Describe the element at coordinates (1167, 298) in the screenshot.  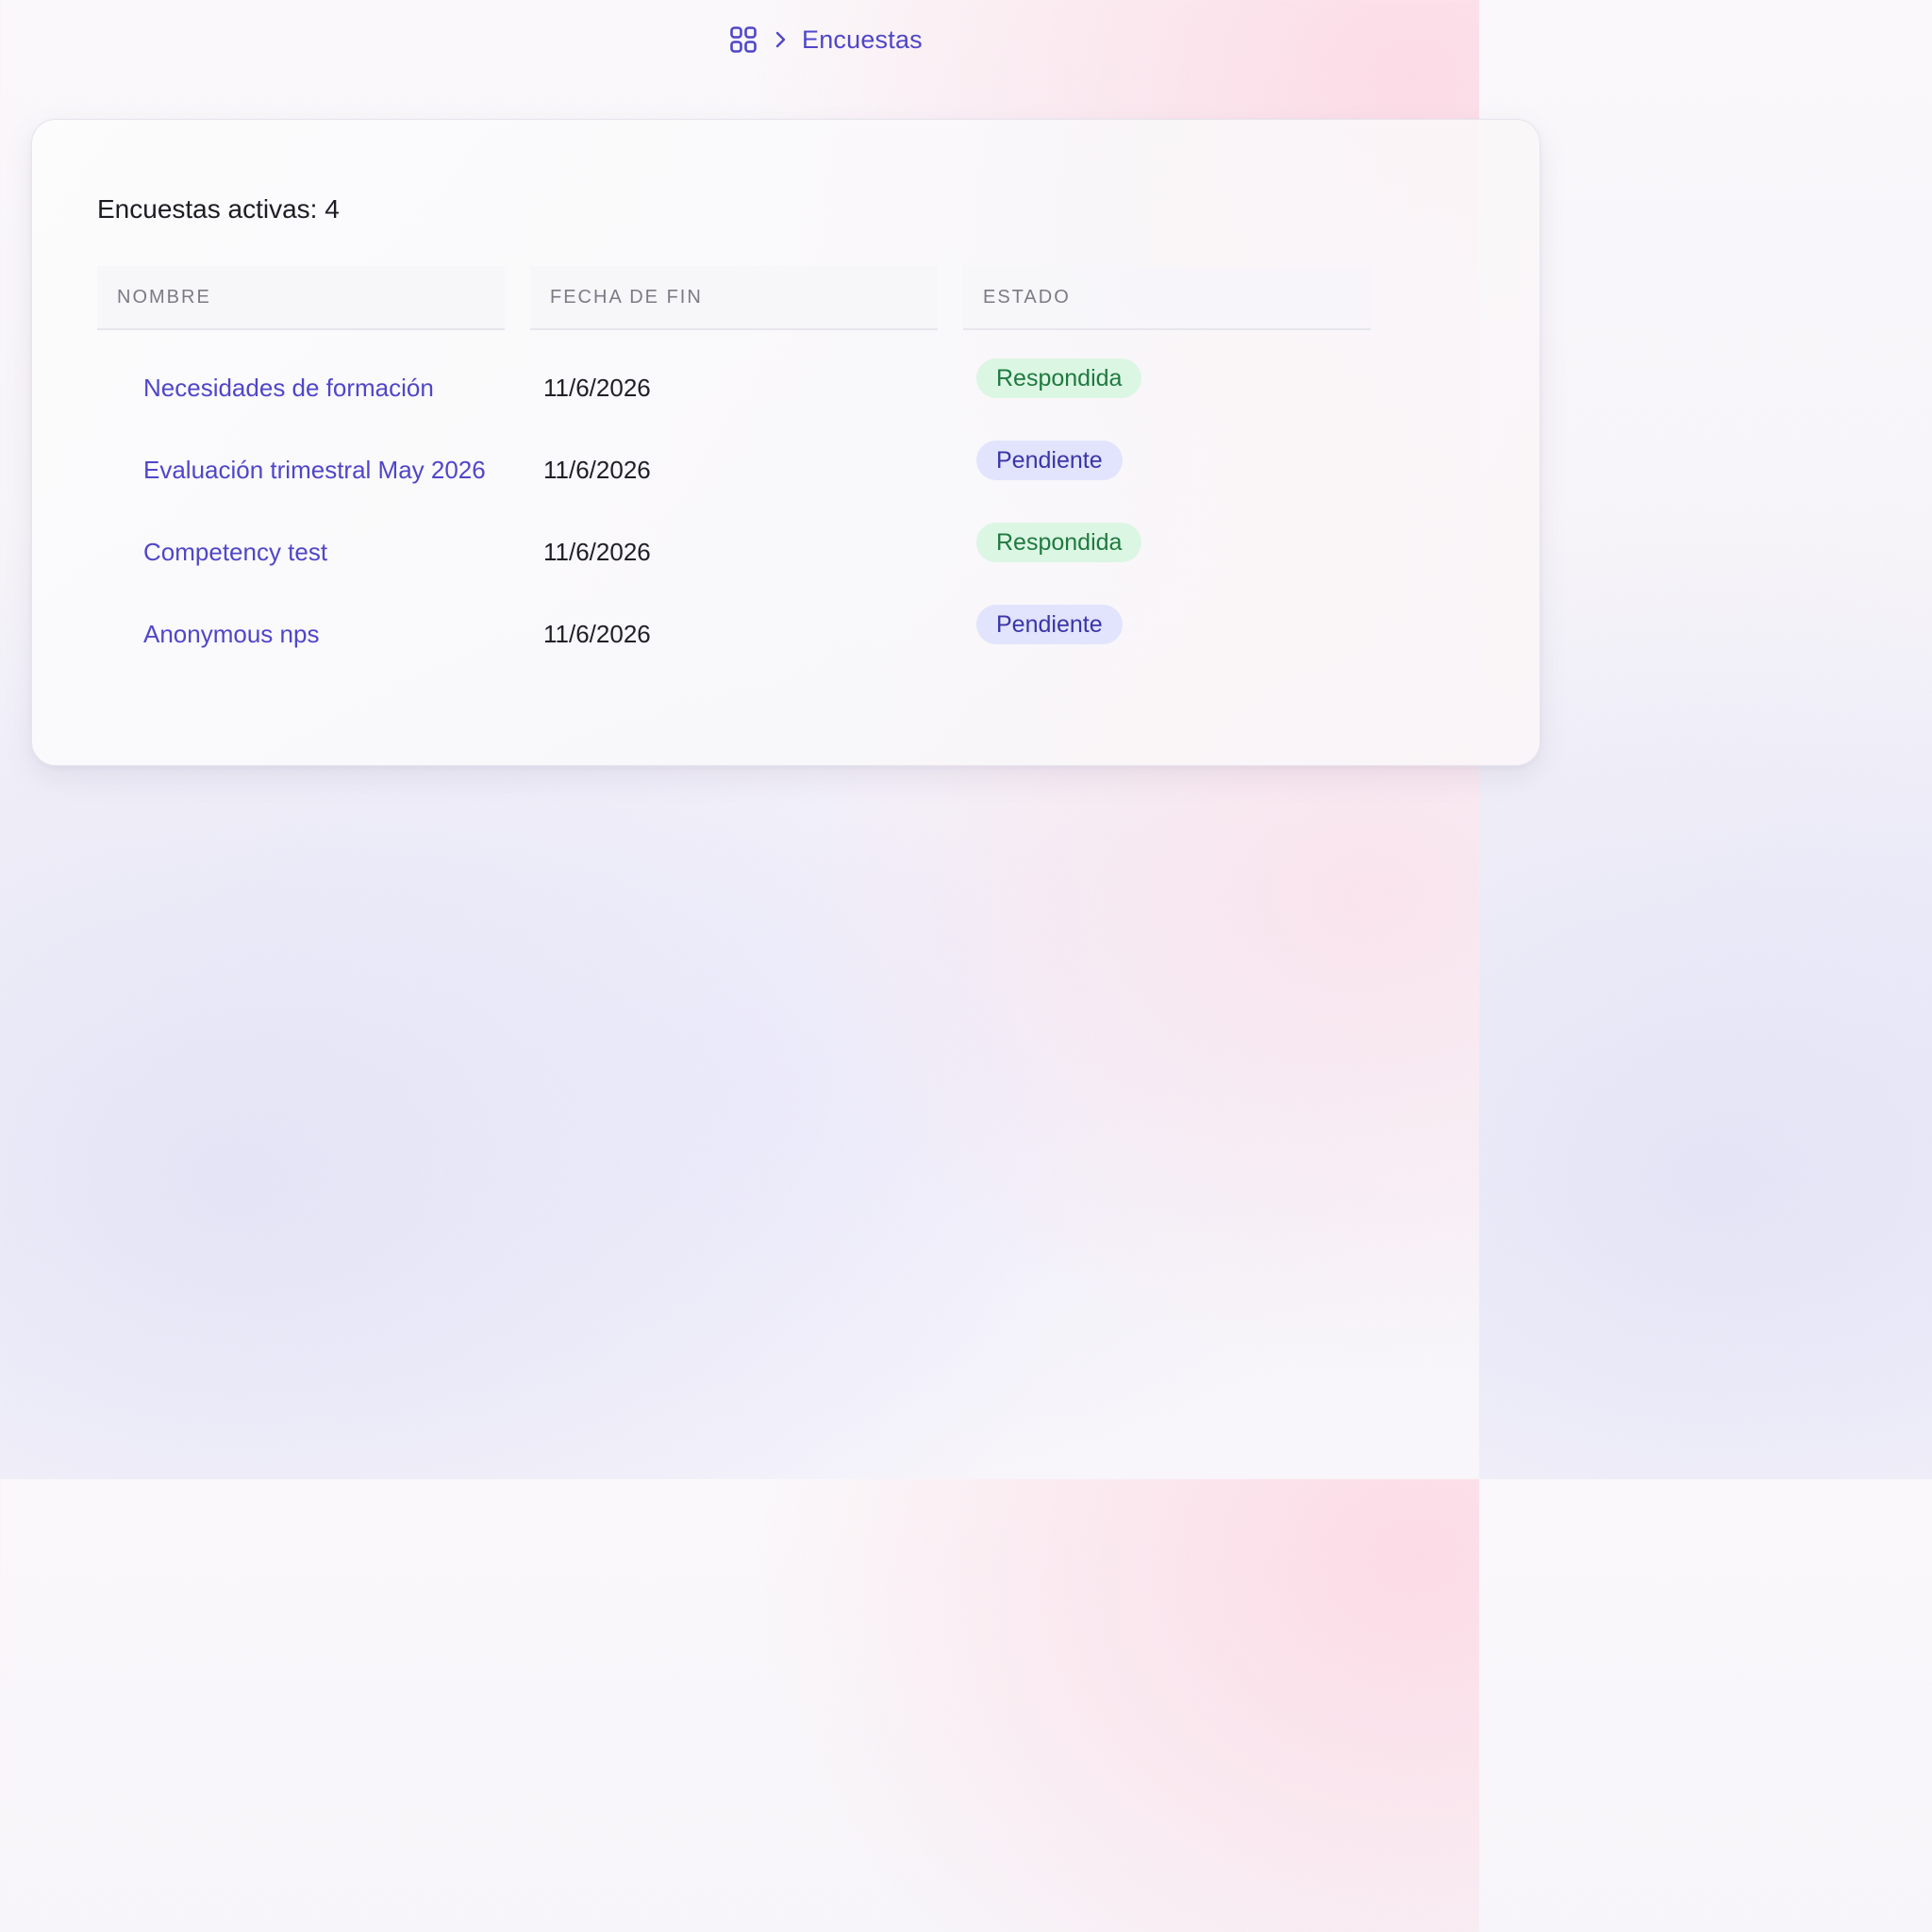
I see `column-header-status: ESTADO` at that location.